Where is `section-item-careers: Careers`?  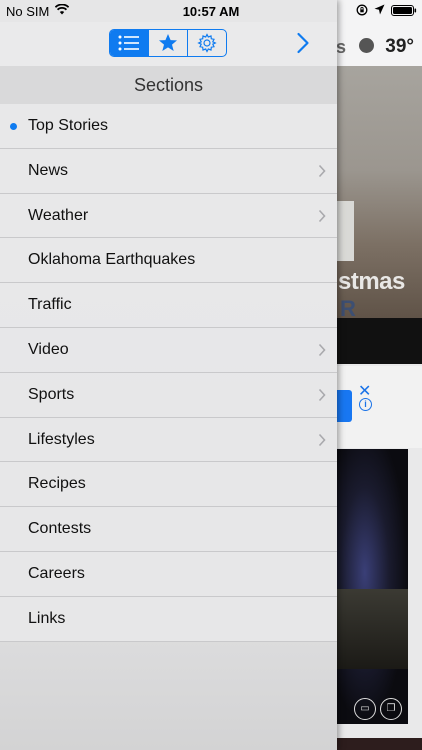 section-item-careers: Careers is located at coordinates (168, 574).